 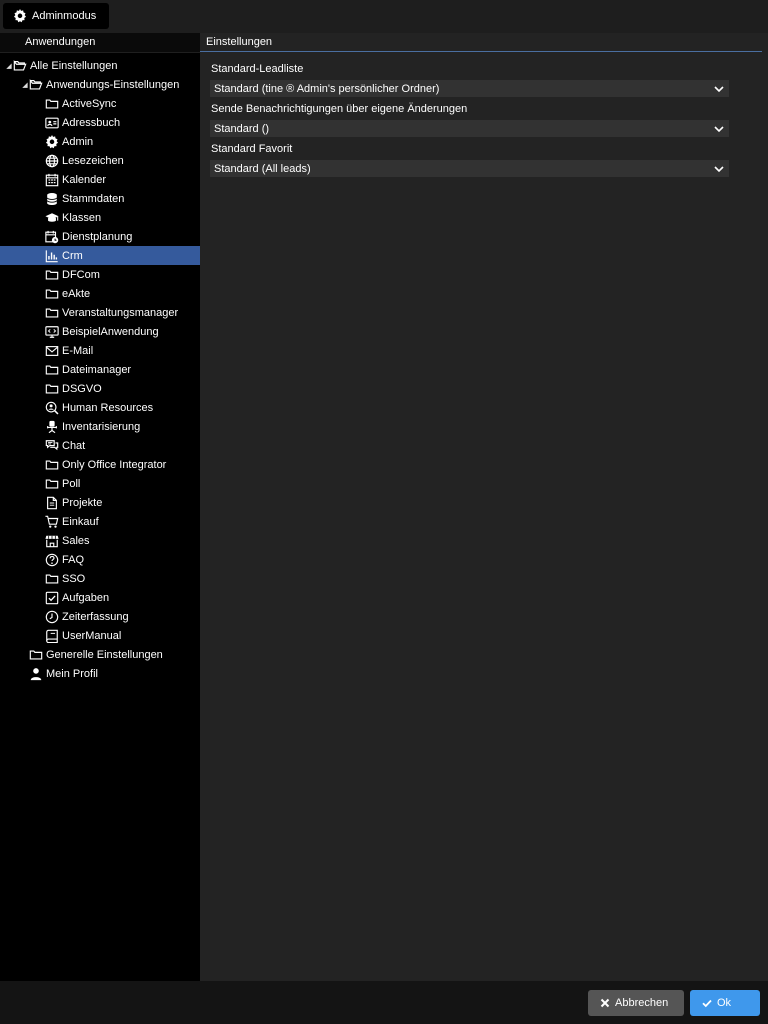 I want to click on database-icon, so click(x=52, y=199).